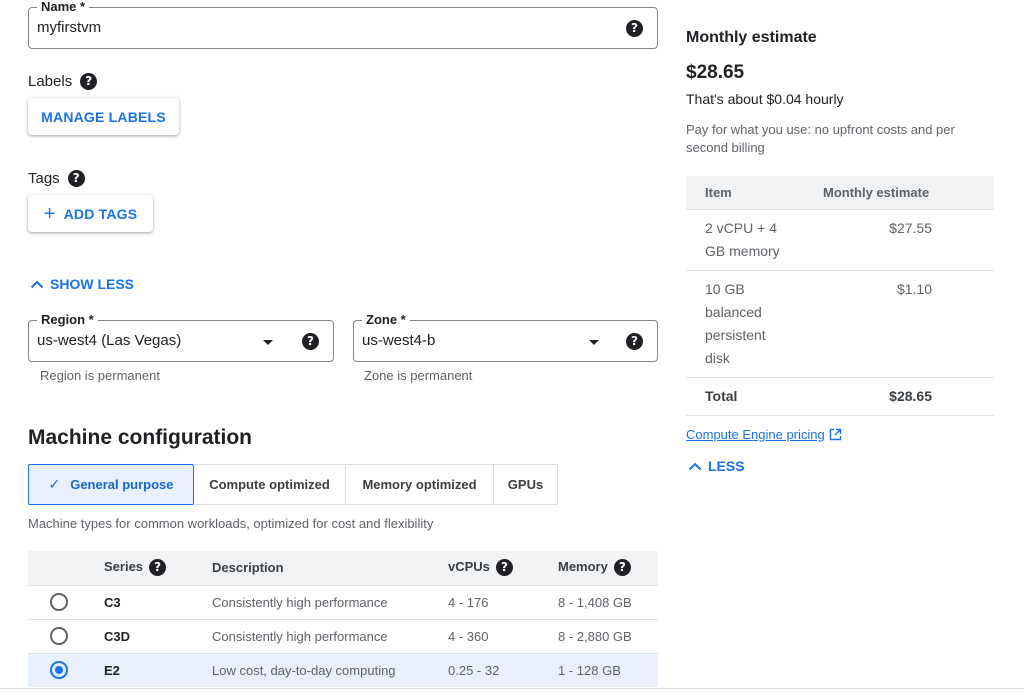 Image resolution: width=1024 pixels, height=695 pixels. What do you see at coordinates (493, 635) in the screenshot?
I see `series-vcpus: 4 - 360` at bounding box center [493, 635].